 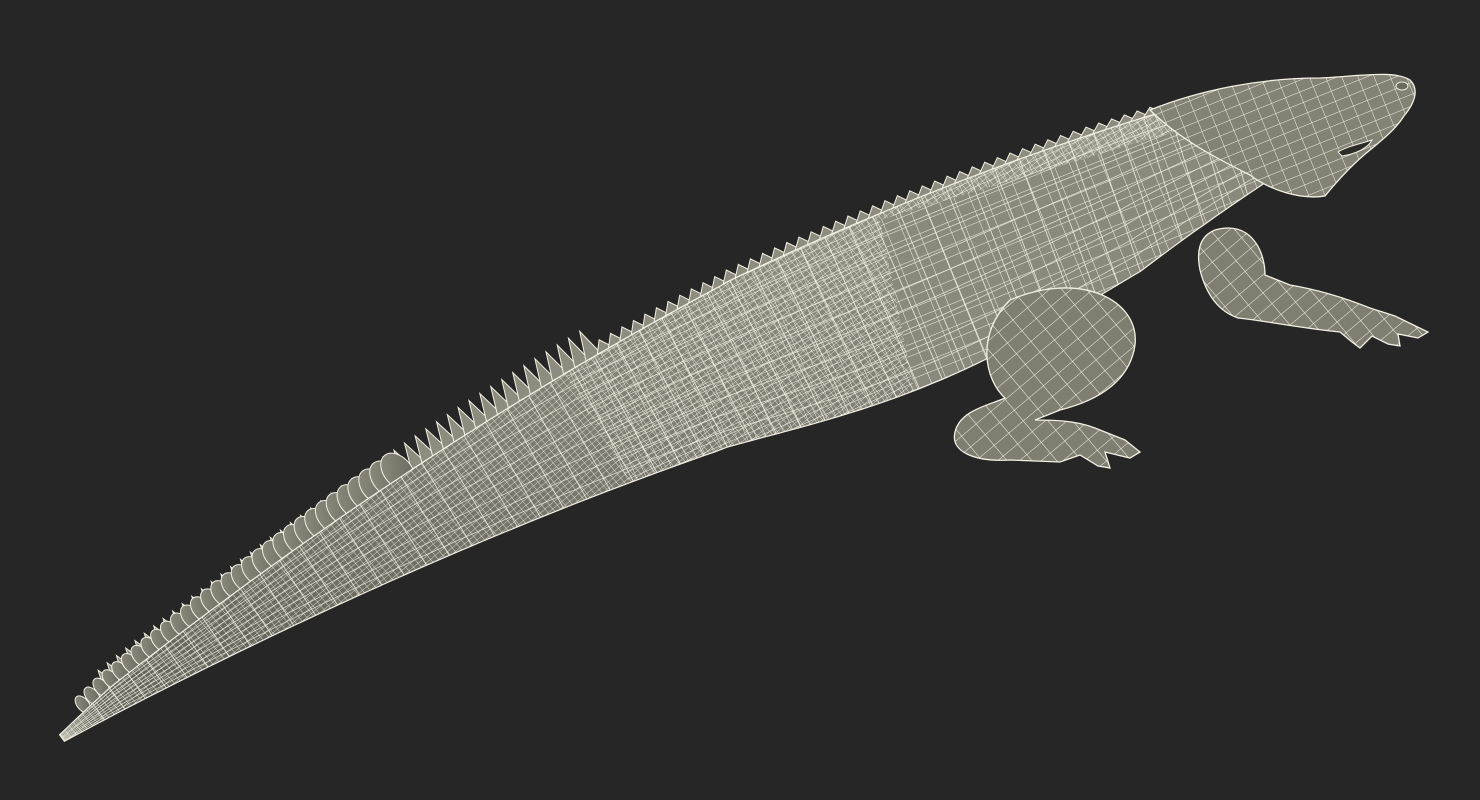 I want to click on nostril, so click(x=1402, y=86).